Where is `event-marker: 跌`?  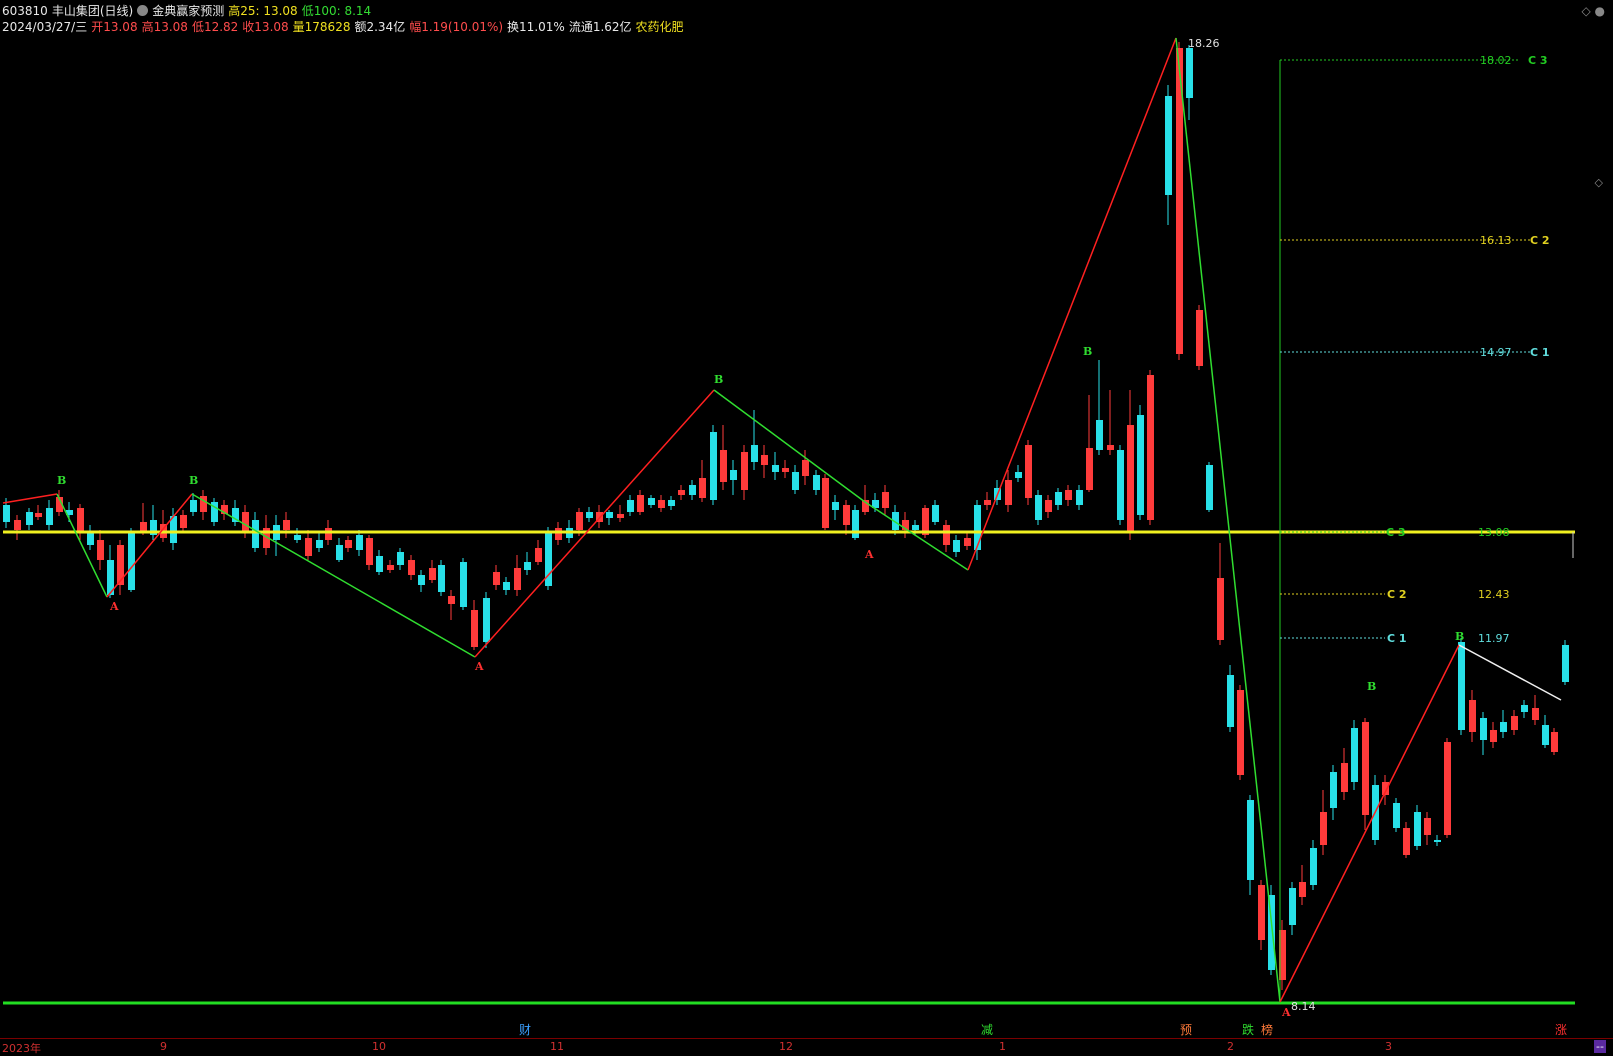
event-marker: 跌 is located at coordinates (1248, 1029).